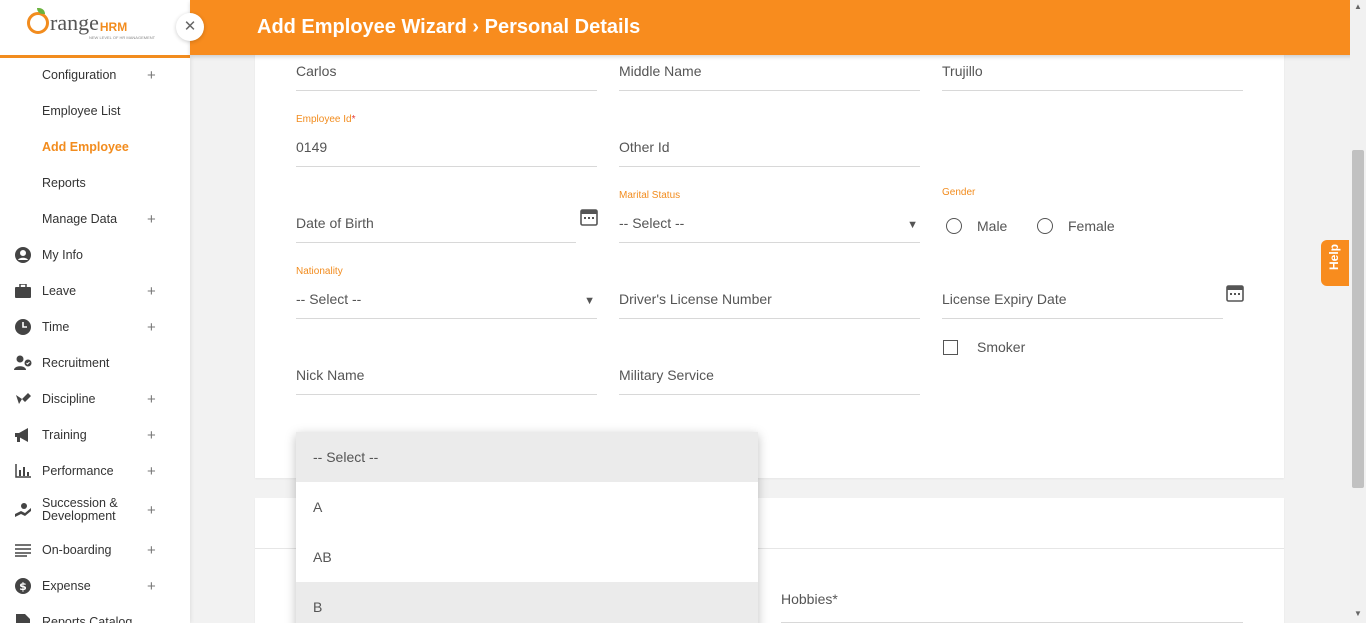 The image size is (1366, 623). I want to click on sidebar-item-performance: Performance +, so click(95, 471).